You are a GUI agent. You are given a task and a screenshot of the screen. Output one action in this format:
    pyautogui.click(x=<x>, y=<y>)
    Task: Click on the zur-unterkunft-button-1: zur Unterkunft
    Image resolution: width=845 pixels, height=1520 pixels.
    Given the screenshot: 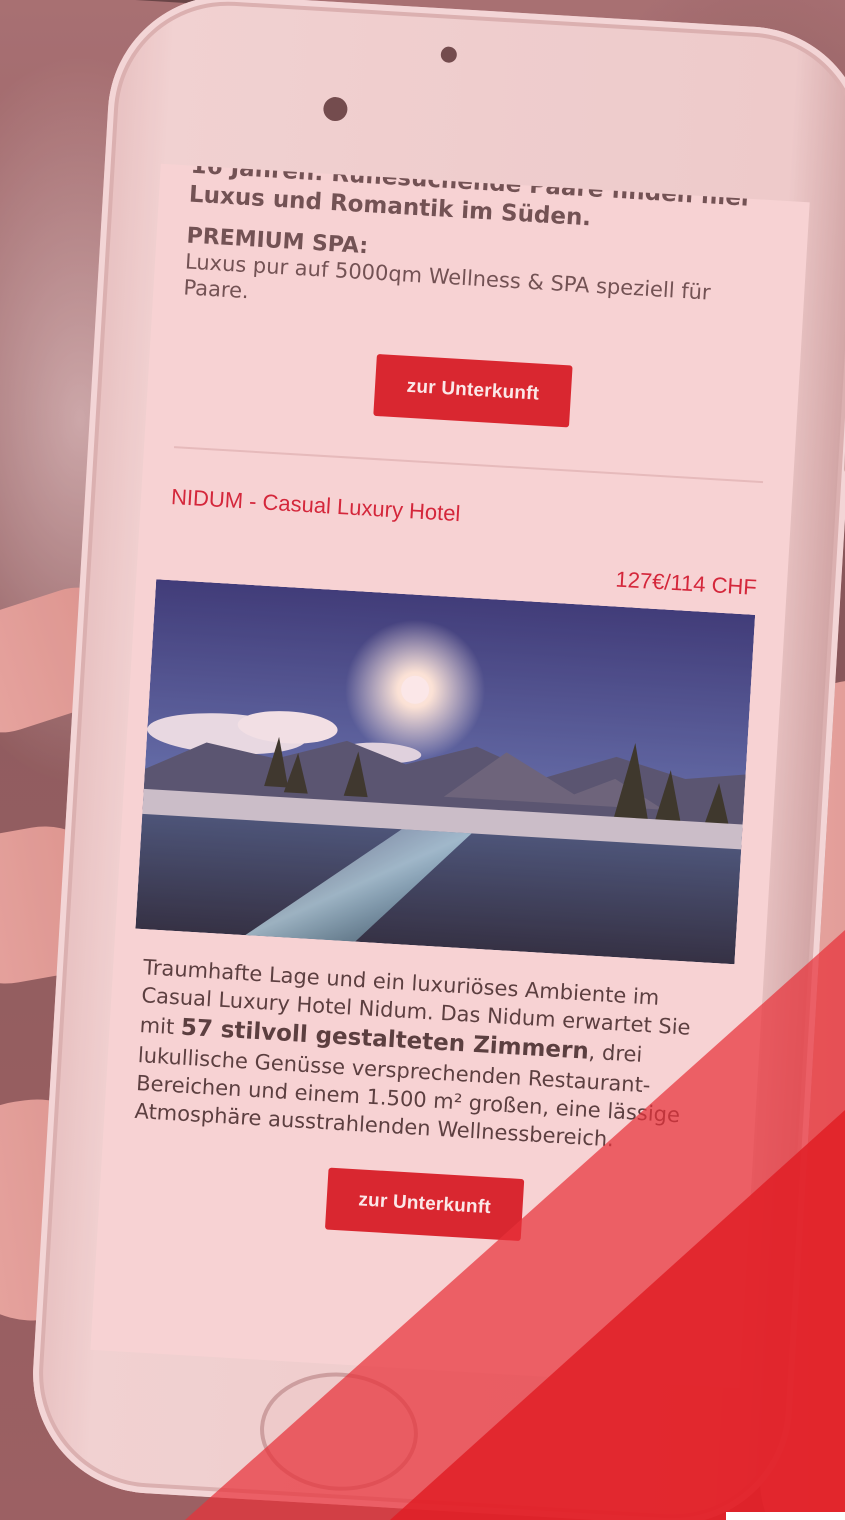 What is the action you would take?
    pyautogui.click(x=473, y=390)
    